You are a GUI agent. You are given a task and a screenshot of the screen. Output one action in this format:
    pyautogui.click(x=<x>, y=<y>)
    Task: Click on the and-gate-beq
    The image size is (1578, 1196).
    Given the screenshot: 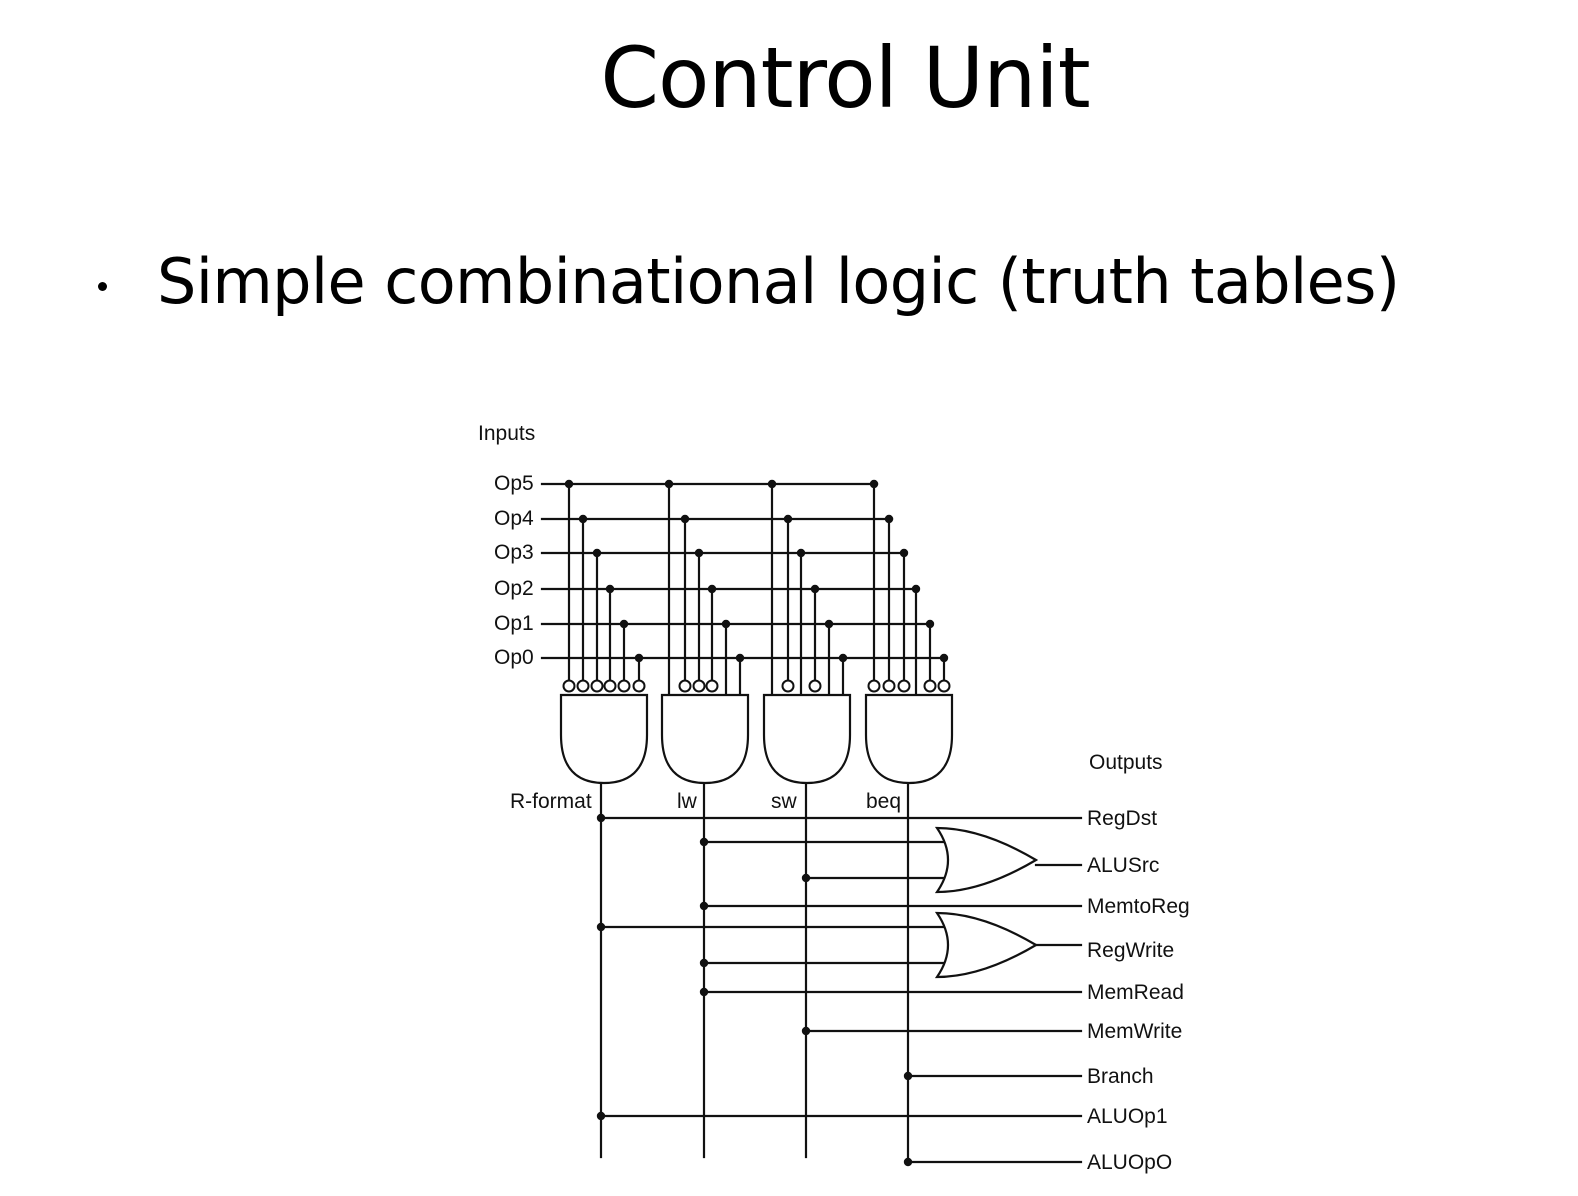 What is the action you would take?
    pyautogui.click(x=909, y=739)
    